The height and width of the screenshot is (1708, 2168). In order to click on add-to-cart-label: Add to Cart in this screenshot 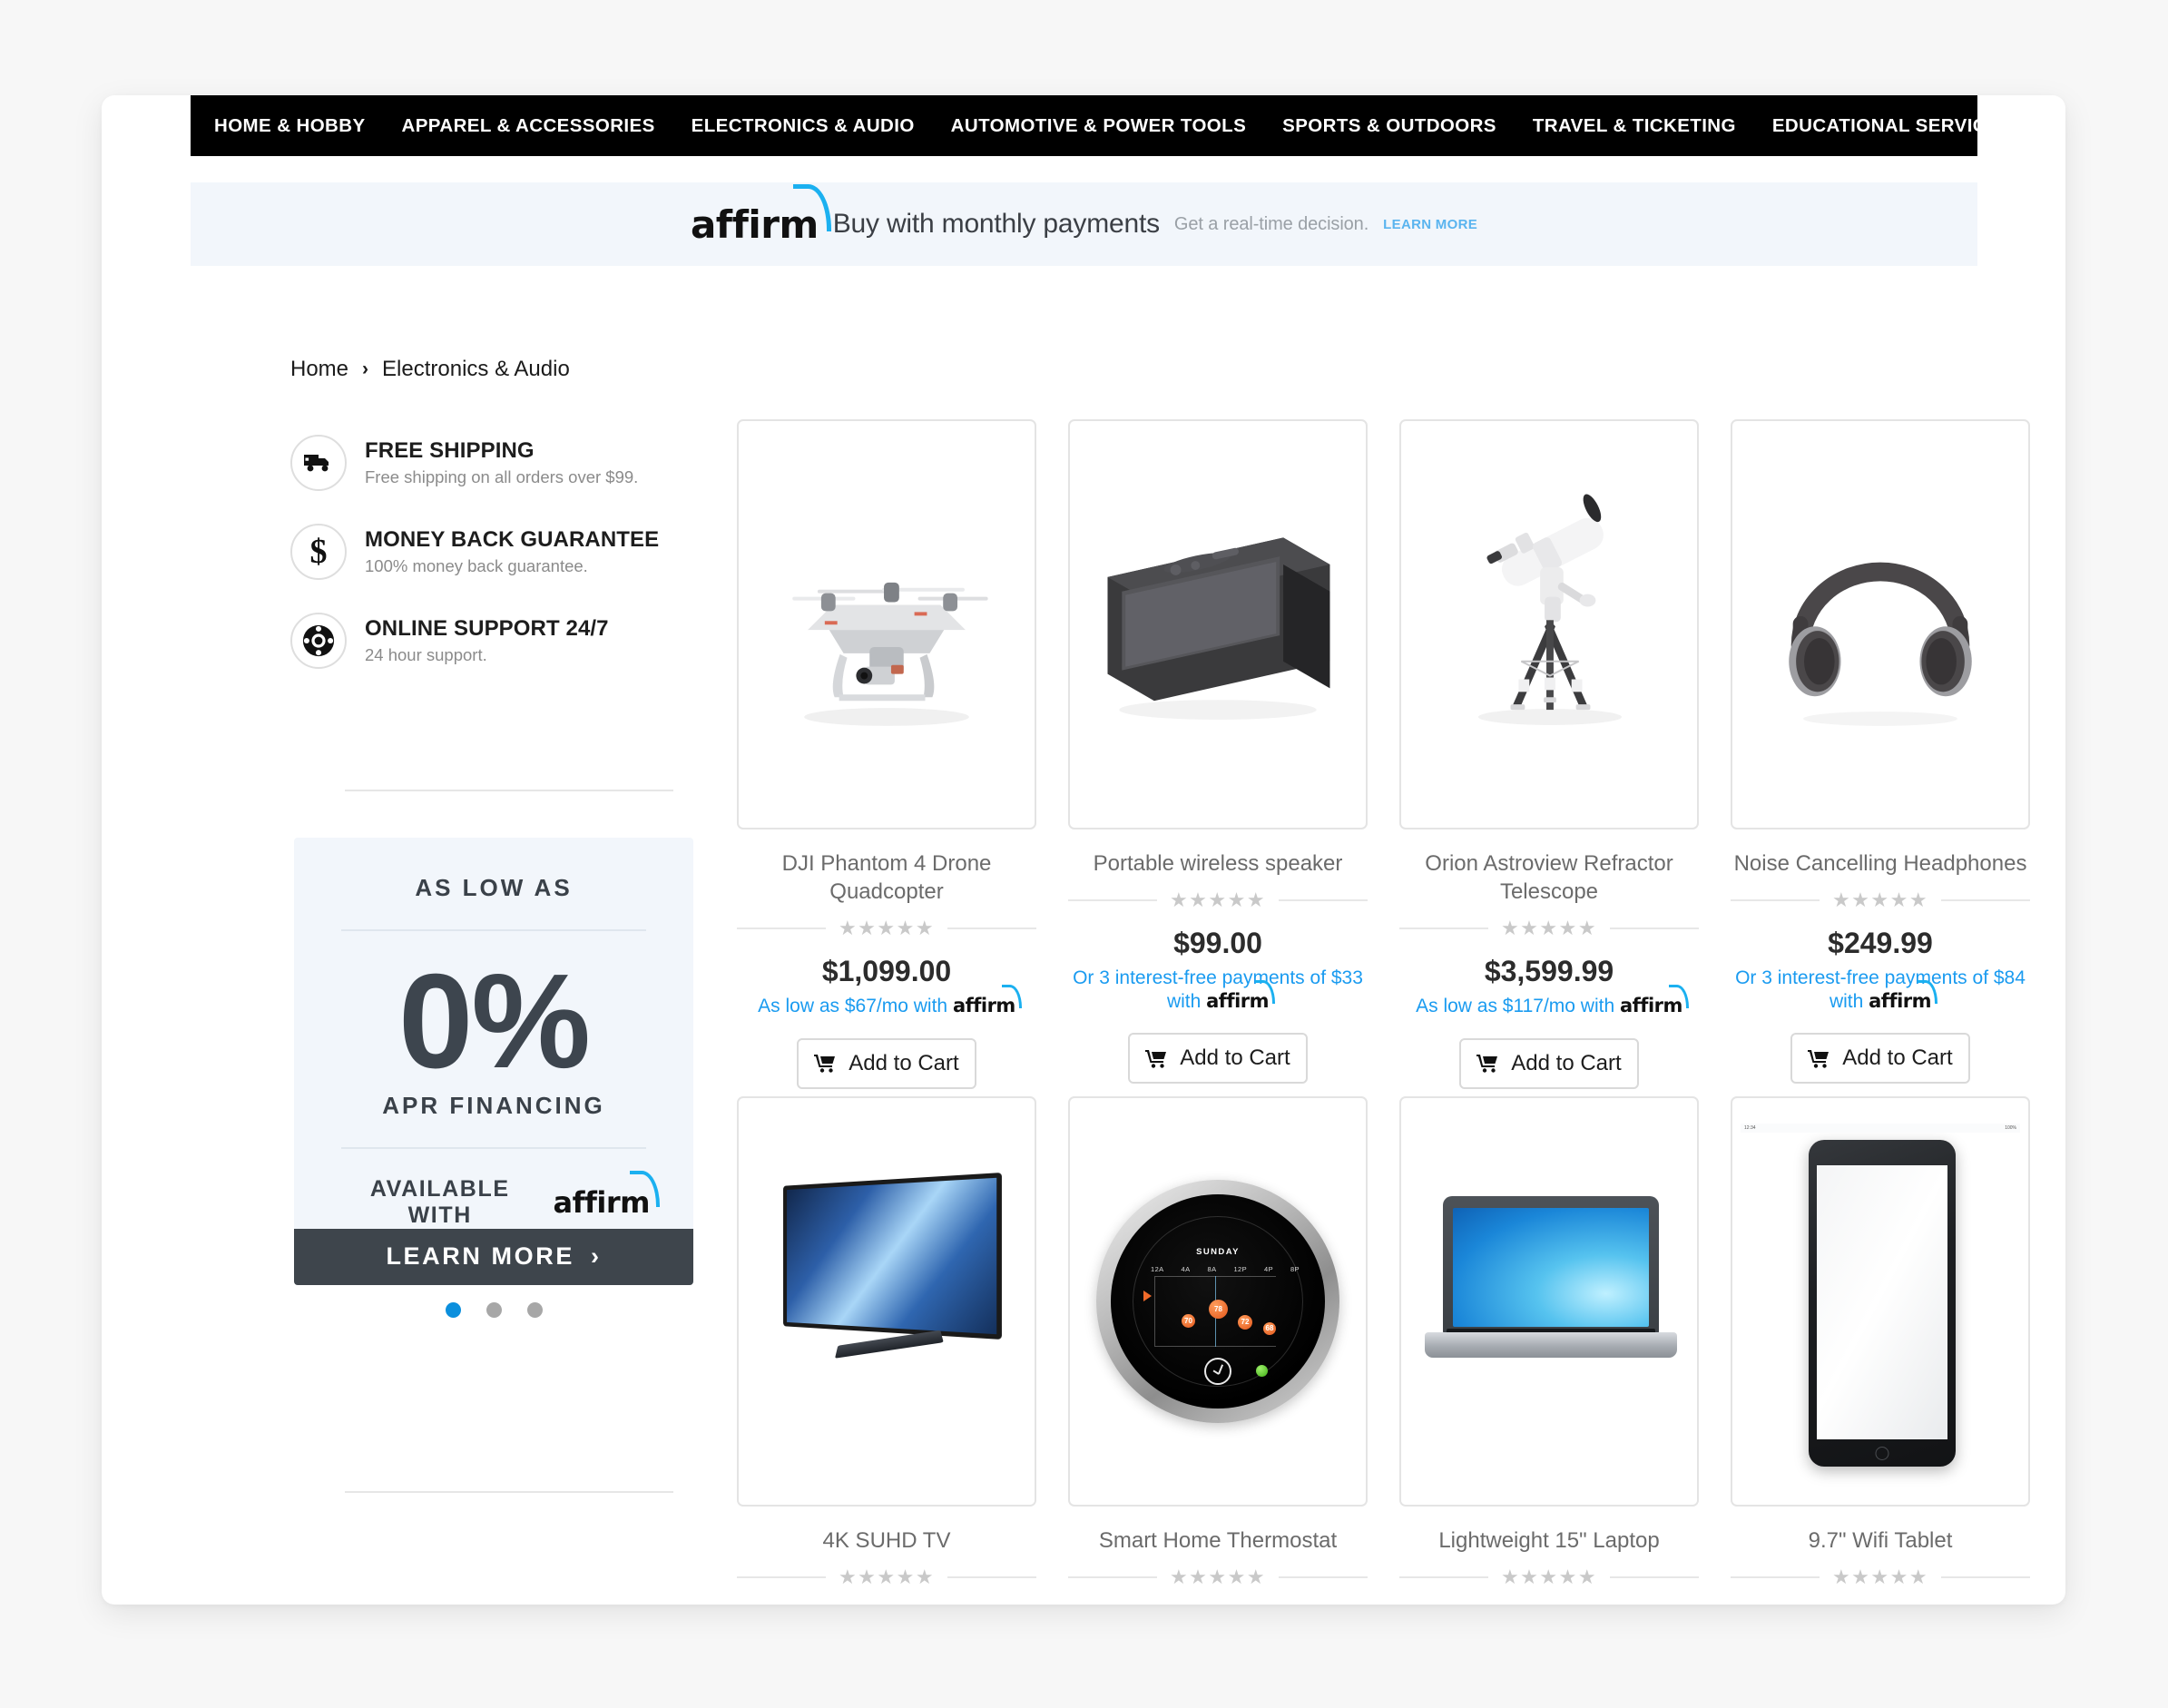, I will do `click(904, 1062)`.